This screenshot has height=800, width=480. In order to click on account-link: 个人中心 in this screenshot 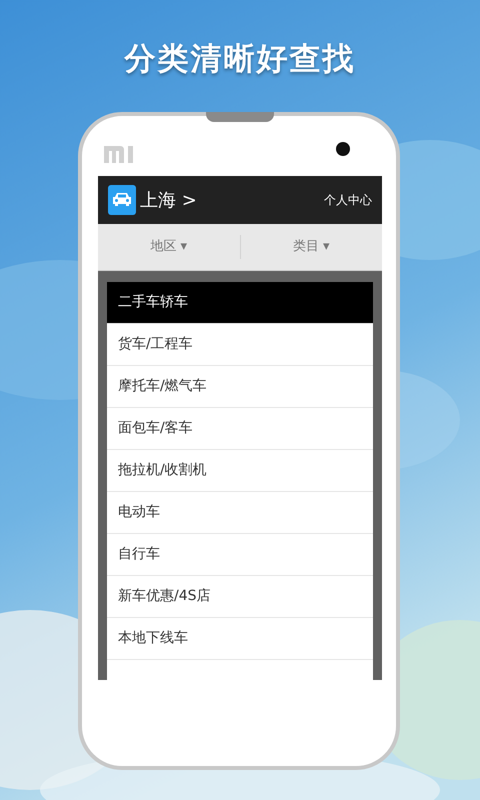, I will do `click(348, 200)`.